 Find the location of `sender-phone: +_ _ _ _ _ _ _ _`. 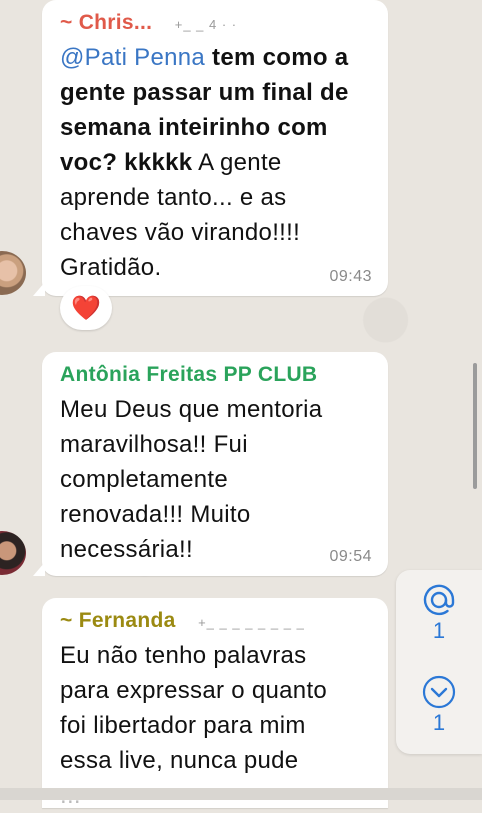

sender-phone: +_ _ _ _ _ _ _ _ is located at coordinates (251, 622).